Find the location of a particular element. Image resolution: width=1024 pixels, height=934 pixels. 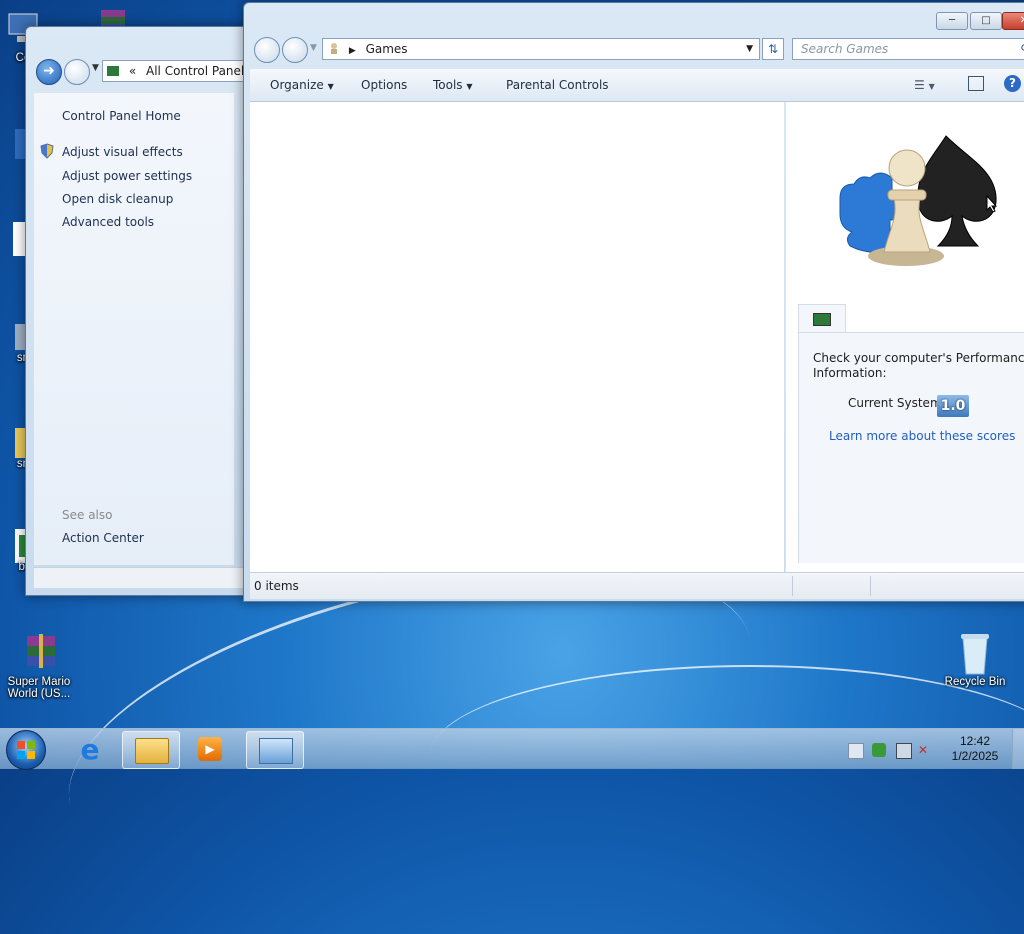

shield-icon is located at coordinates (47, 151).